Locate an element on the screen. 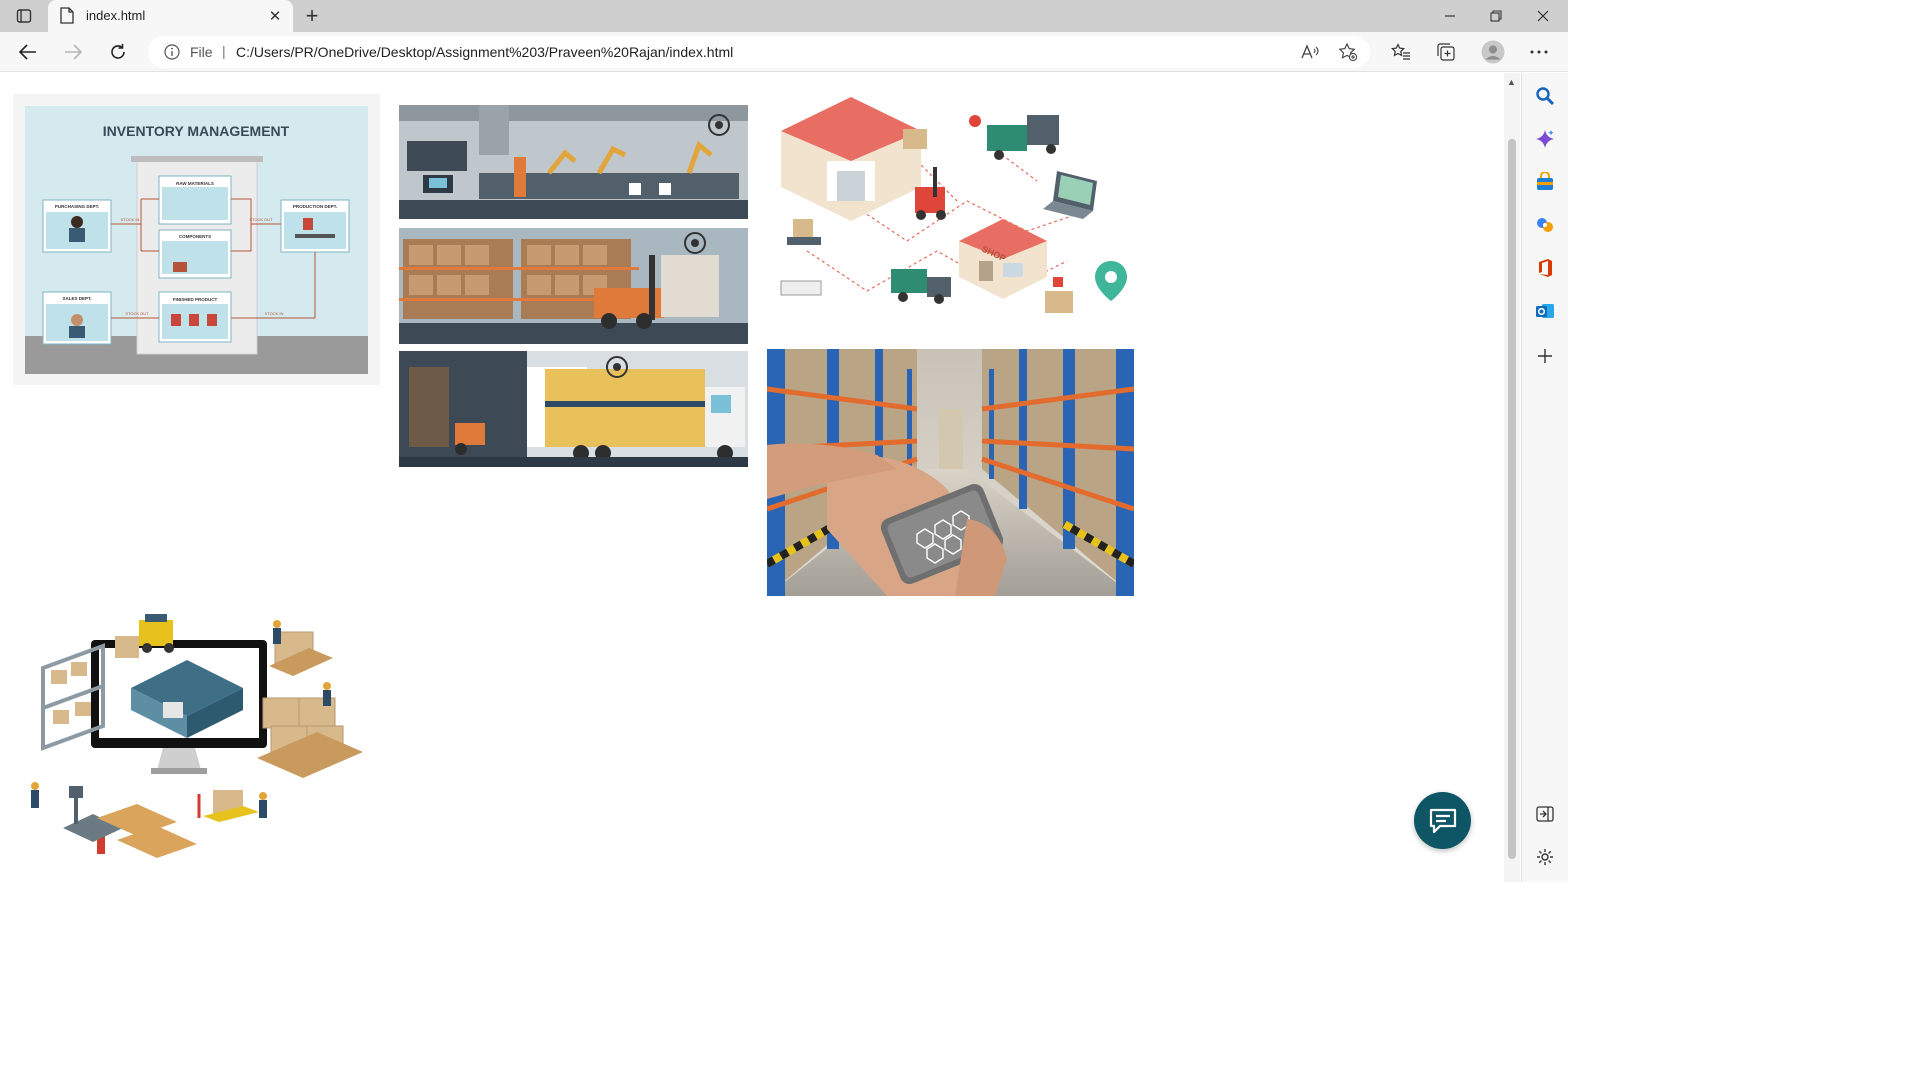  minimize-button is located at coordinates (1450, 16).